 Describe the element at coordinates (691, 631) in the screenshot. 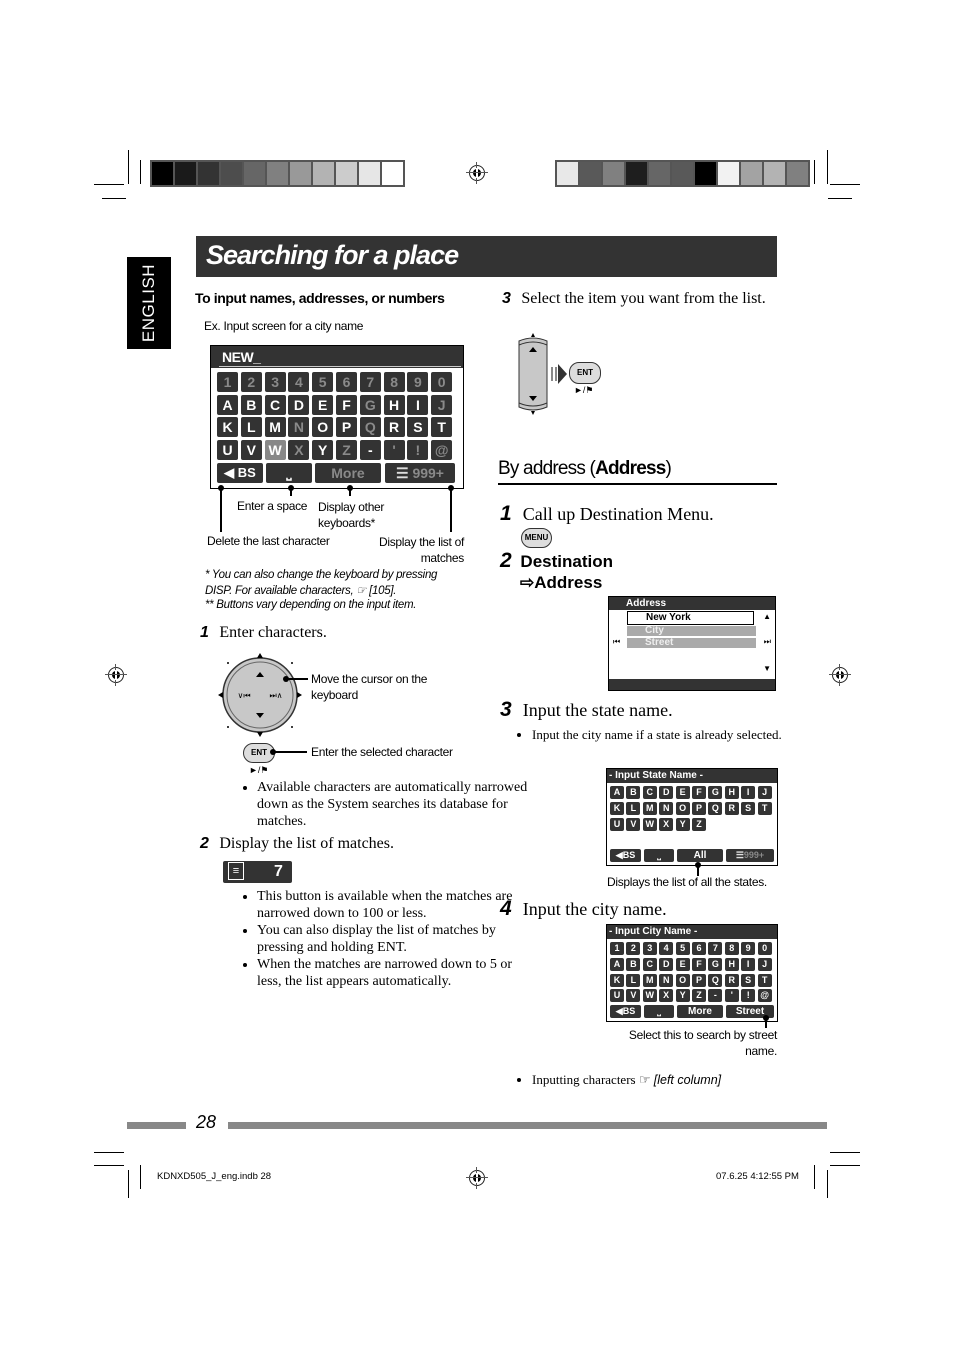

I see `address-item-city: City` at that location.